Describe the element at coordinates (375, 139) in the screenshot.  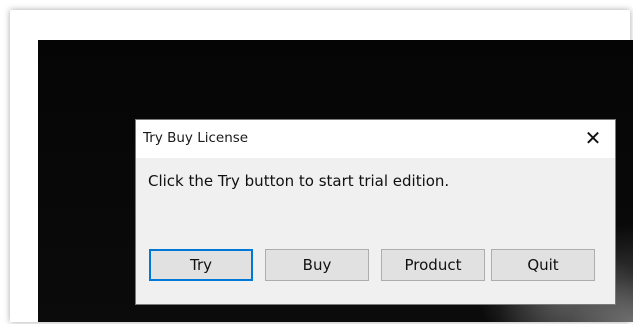
I see `dialog-titlebar: Try Buy License ✕` at that location.